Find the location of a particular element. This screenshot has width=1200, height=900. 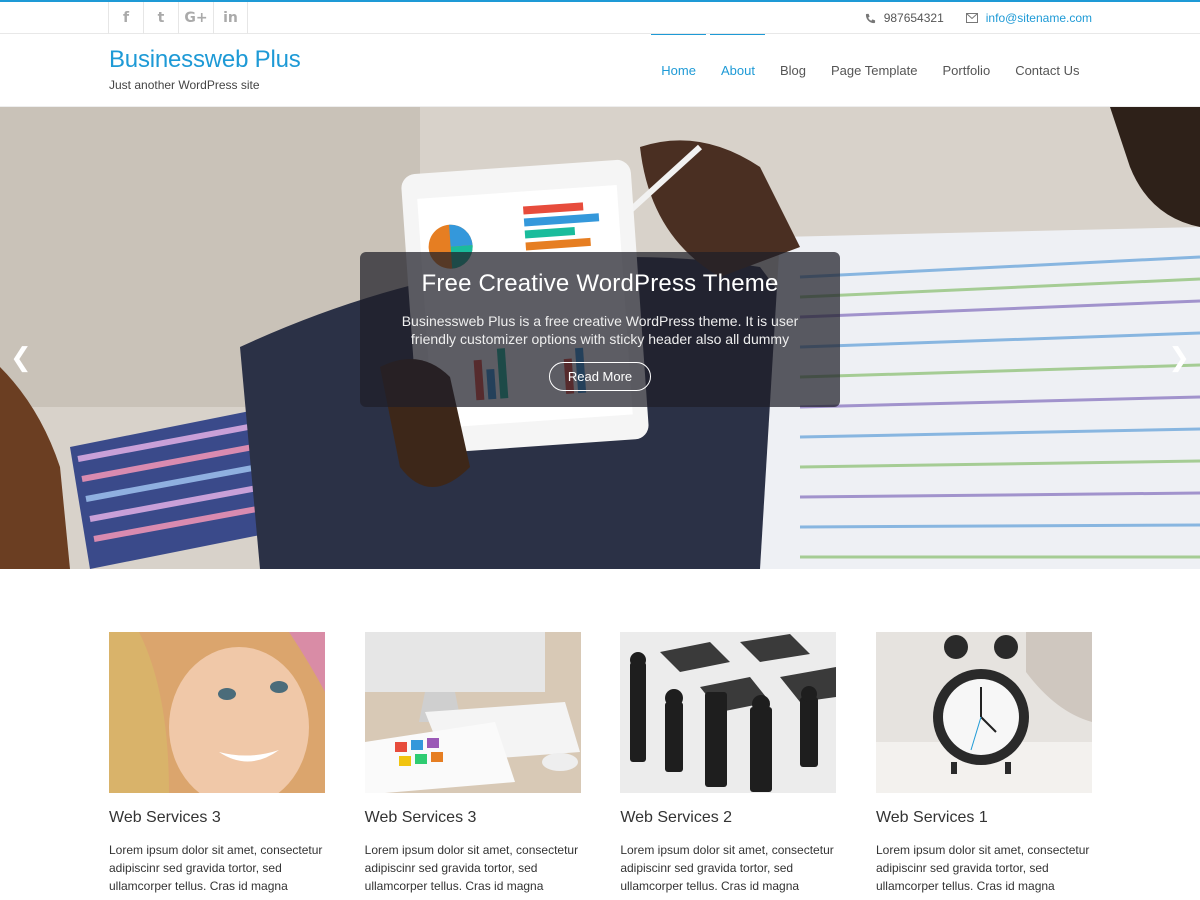

nav-item-contact-us: Contact Us is located at coordinates (1047, 70).